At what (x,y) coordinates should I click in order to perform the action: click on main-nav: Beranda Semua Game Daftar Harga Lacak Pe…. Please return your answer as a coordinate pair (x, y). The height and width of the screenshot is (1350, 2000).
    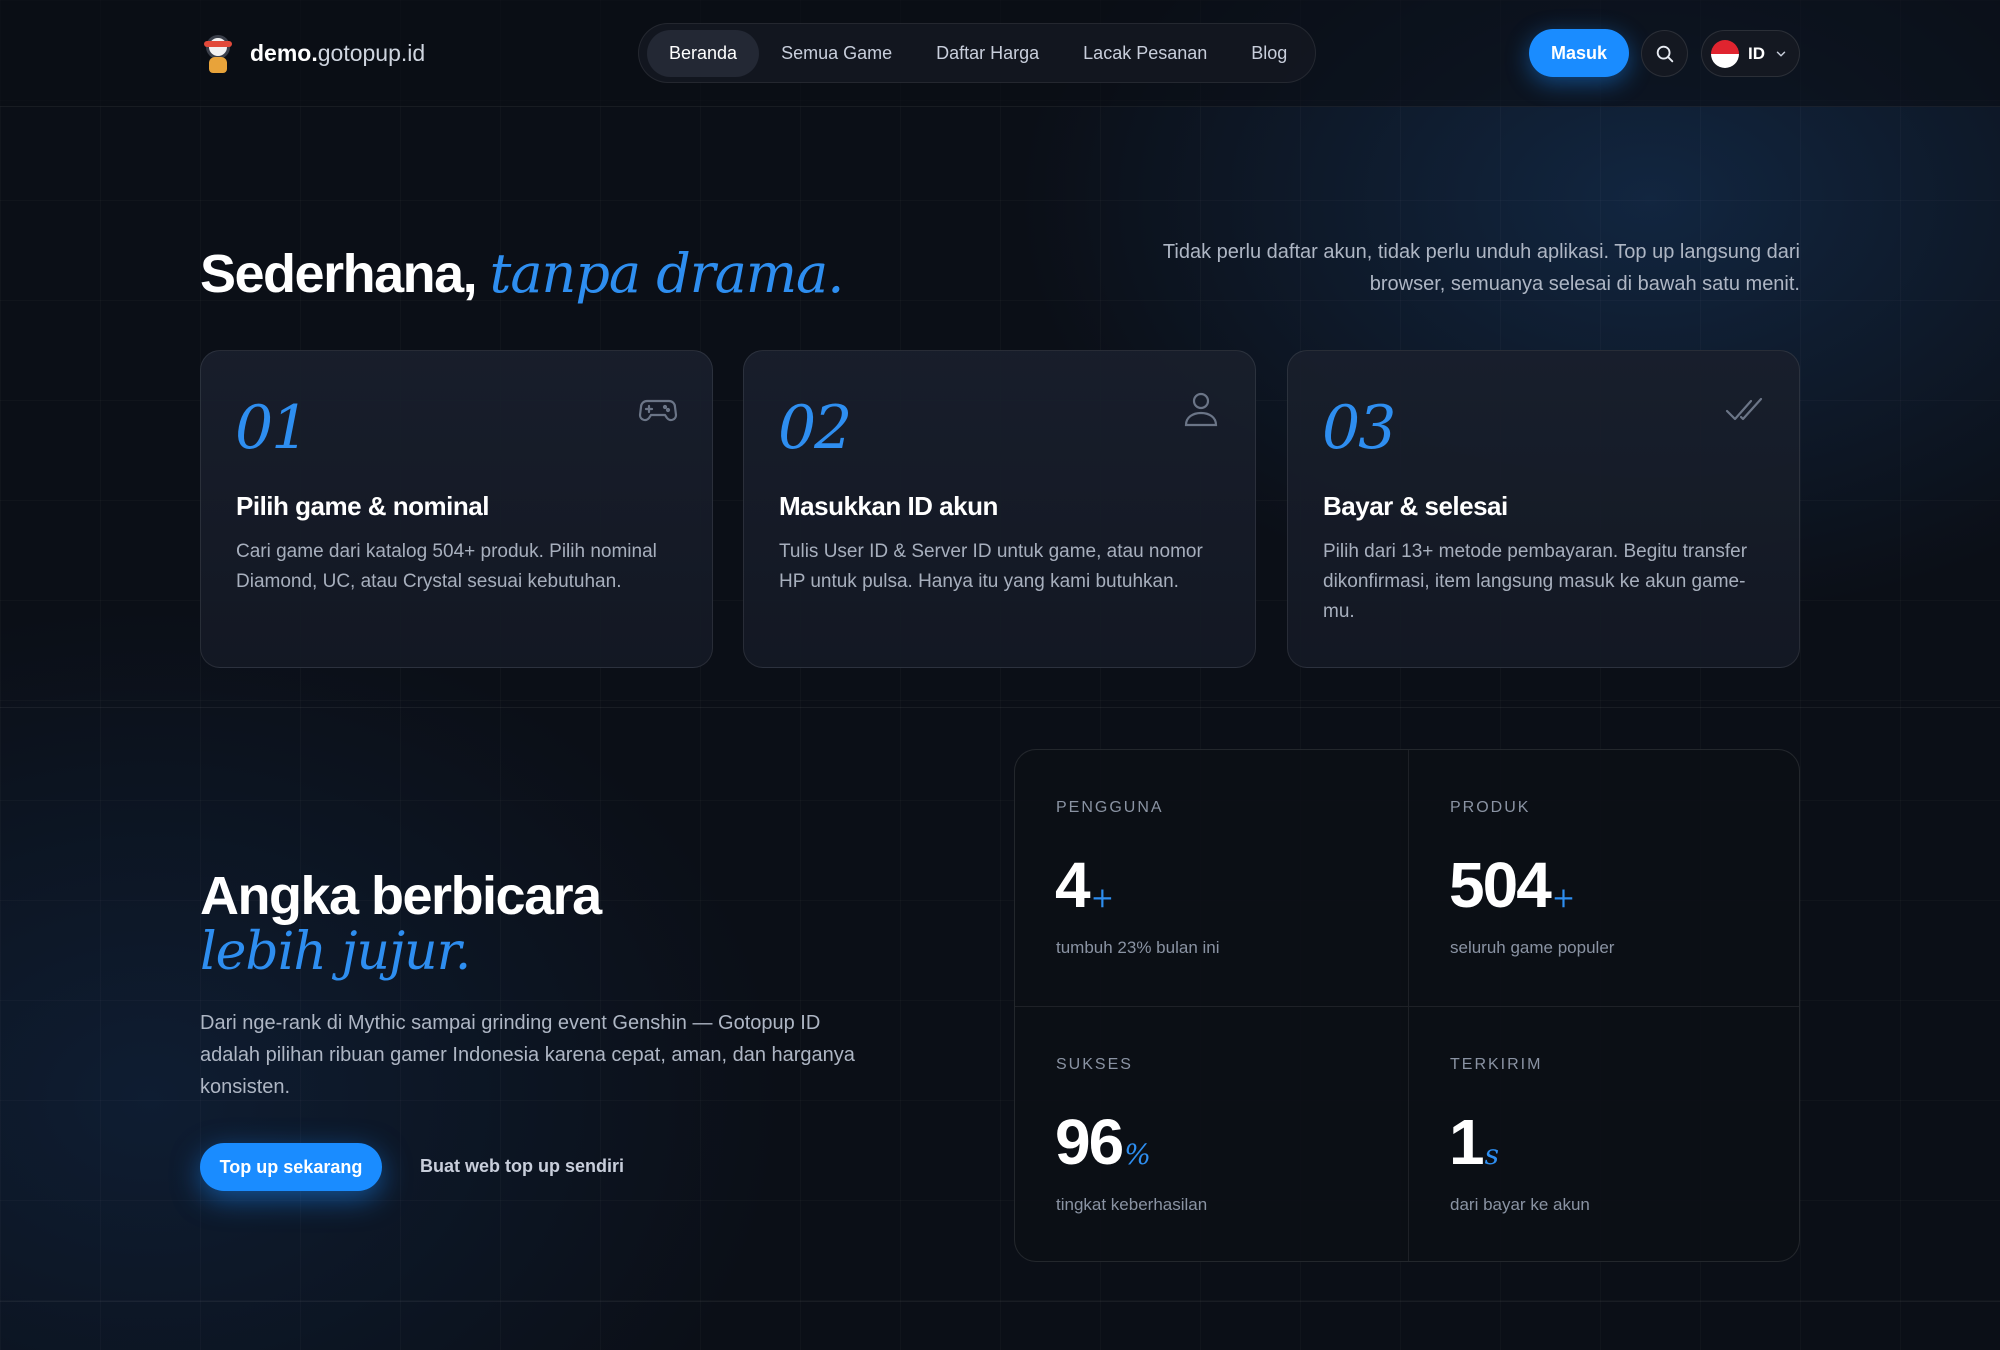
    Looking at the image, I should click on (977, 53).